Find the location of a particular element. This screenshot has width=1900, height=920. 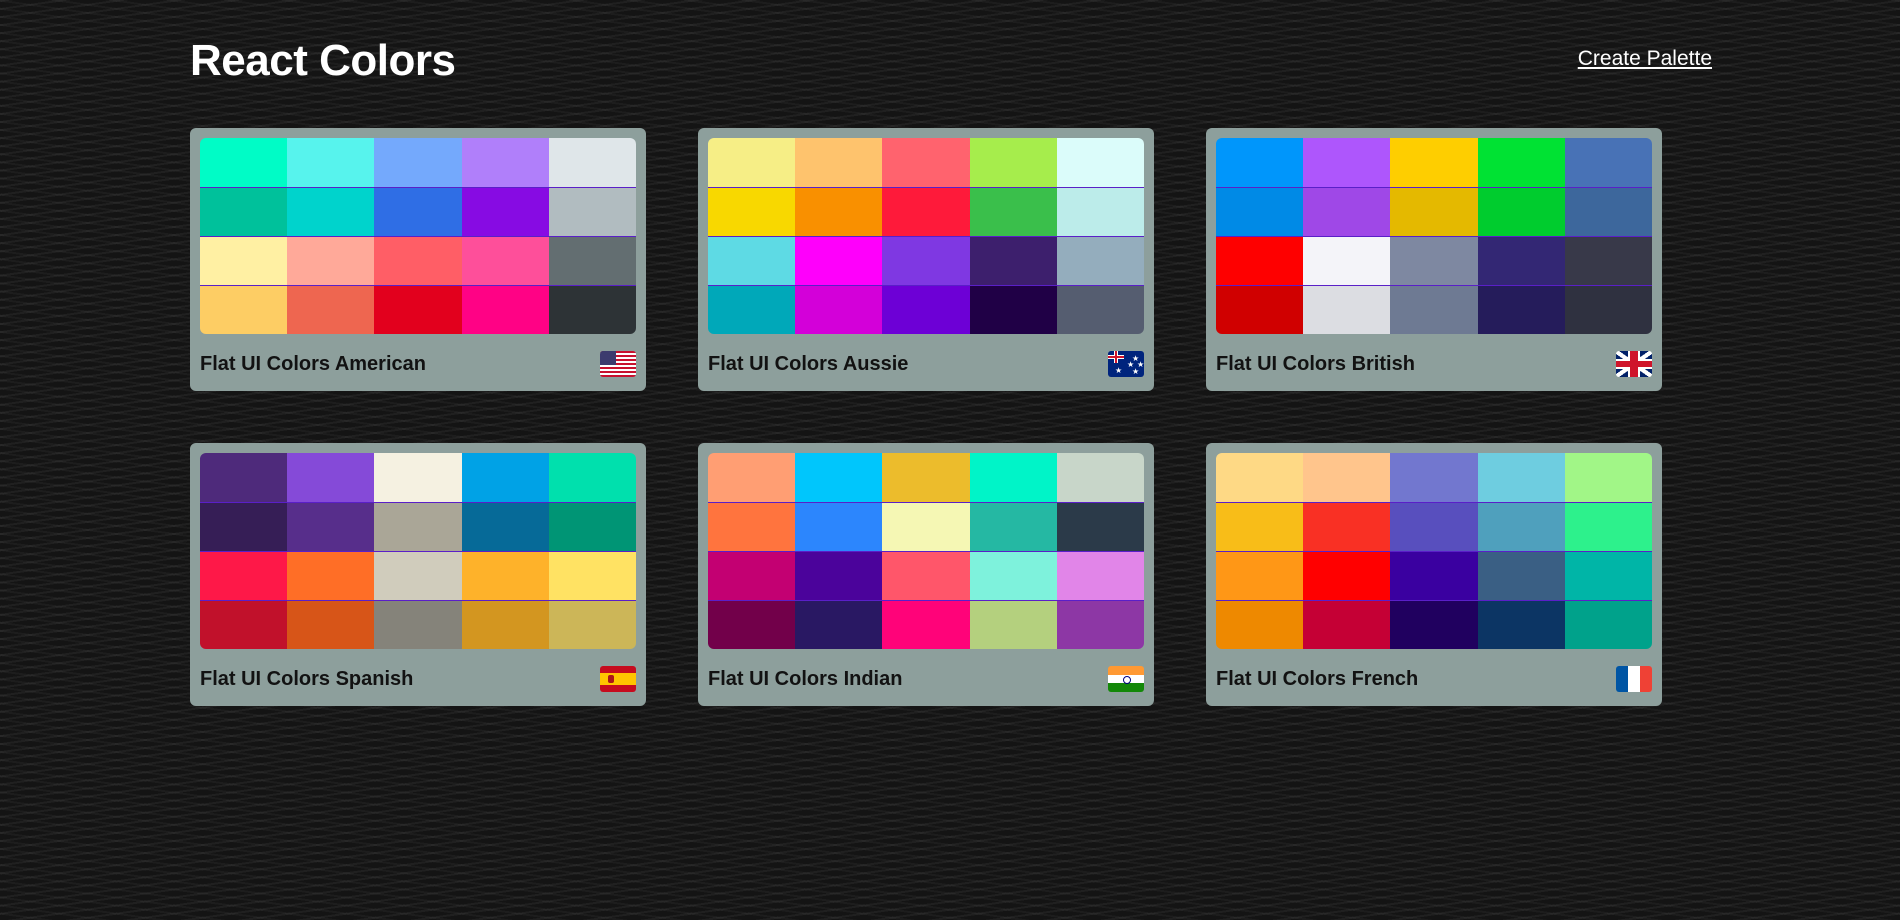

create-palette-link: Create Palette is located at coordinates (1645, 59).